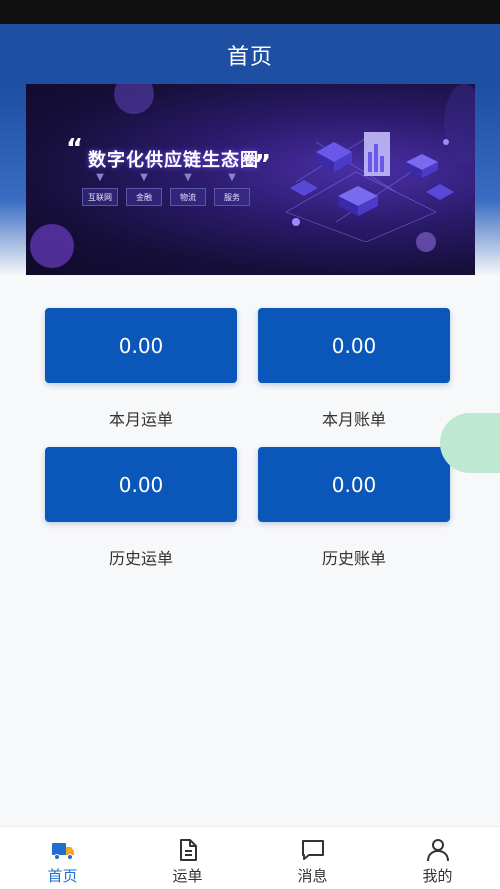 The height and width of the screenshot is (889, 500). I want to click on tab-home: 首页, so click(62, 858).